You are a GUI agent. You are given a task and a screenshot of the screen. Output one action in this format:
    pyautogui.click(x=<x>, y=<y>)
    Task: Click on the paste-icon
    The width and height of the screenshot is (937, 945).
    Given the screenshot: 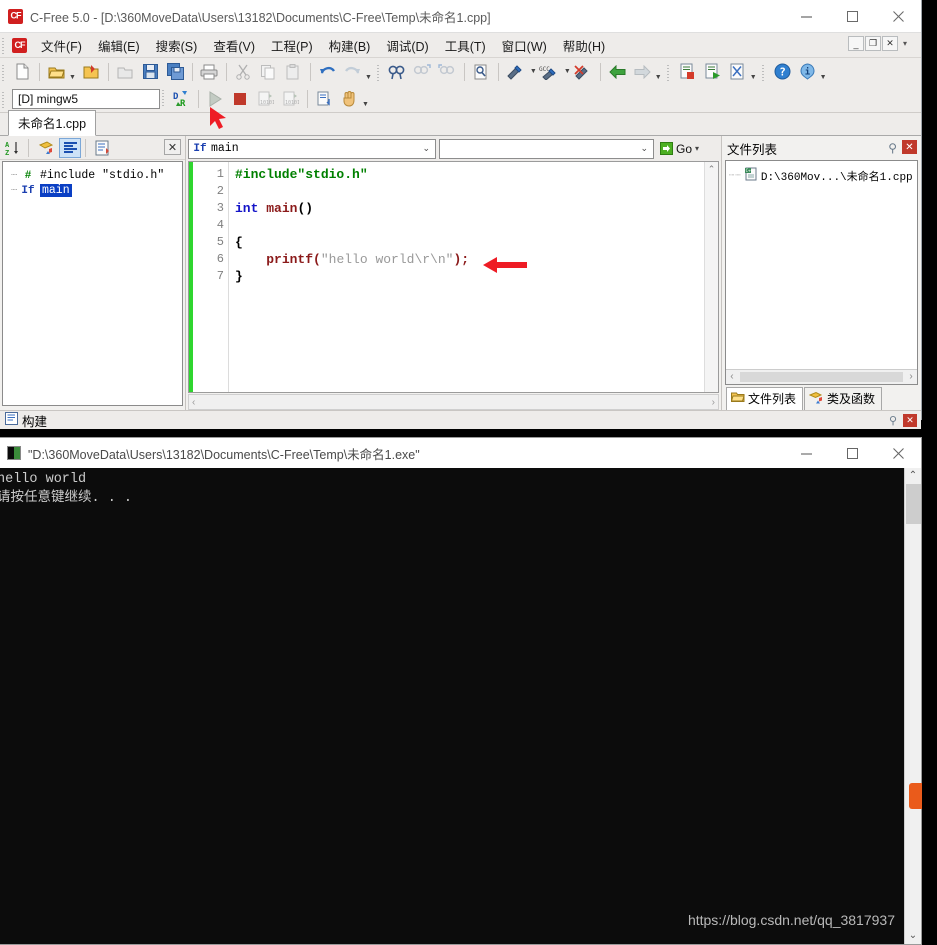 What is the action you would take?
    pyautogui.click(x=293, y=72)
    